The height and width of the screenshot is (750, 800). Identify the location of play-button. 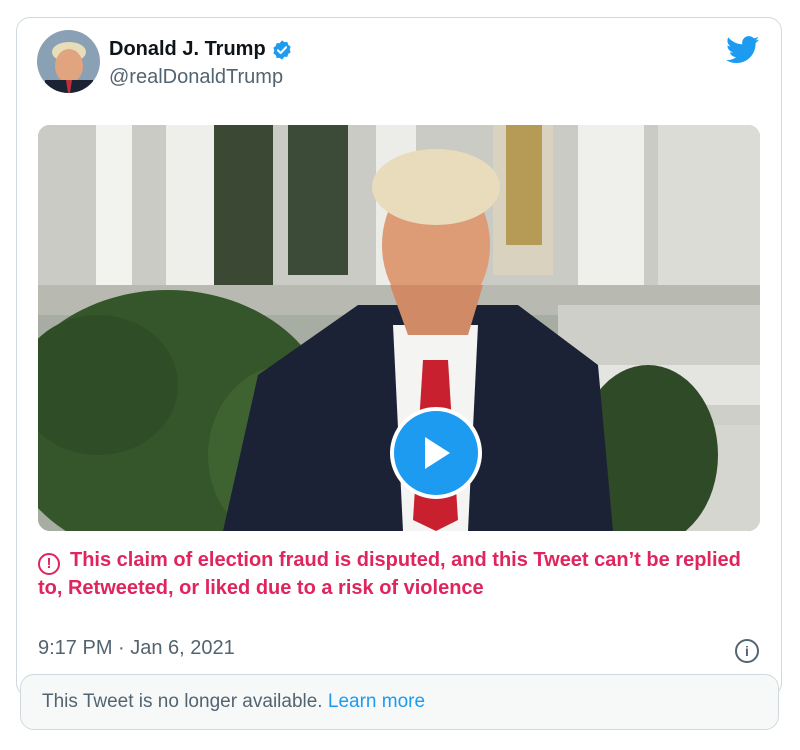
(436, 453).